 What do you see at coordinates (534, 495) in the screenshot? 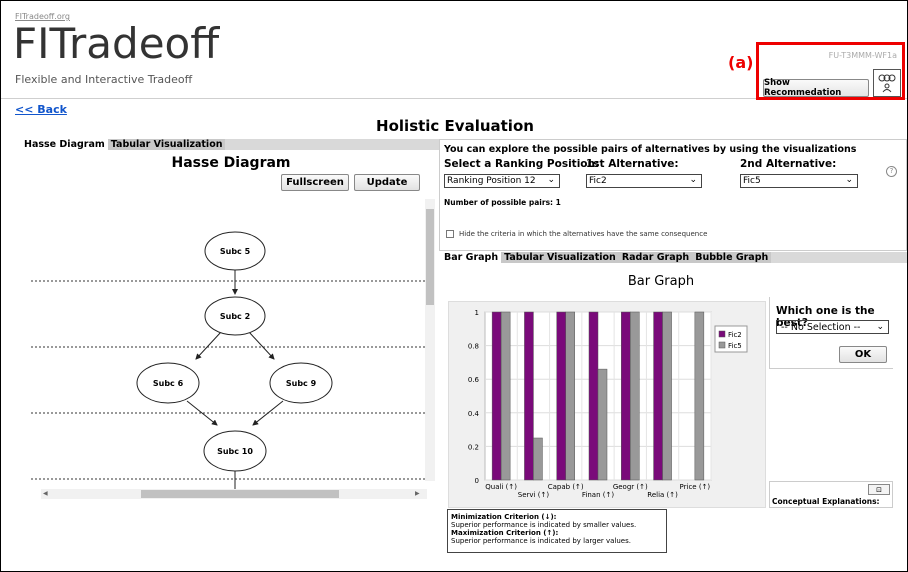
I see `x-tick-label: Servi (↑)` at bounding box center [534, 495].